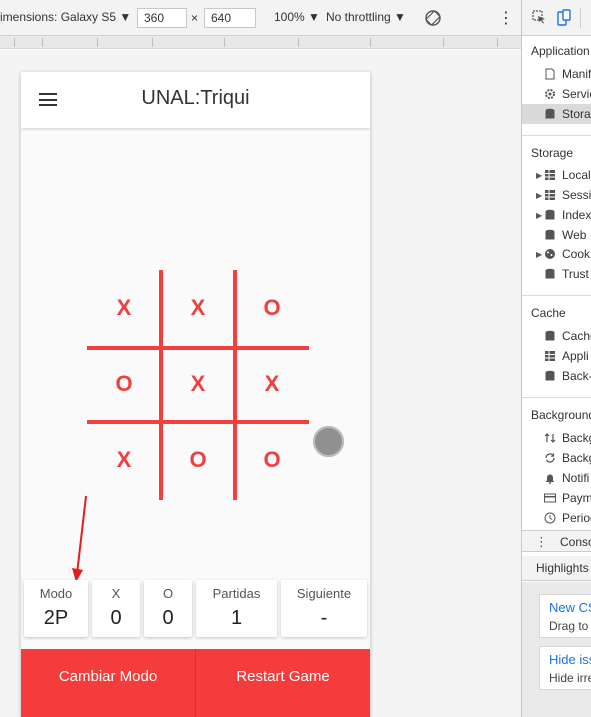 This screenshot has height=717, width=591. What do you see at coordinates (324, 618) in the screenshot?
I see `stat-value: -` at bounding box center [324, 618].